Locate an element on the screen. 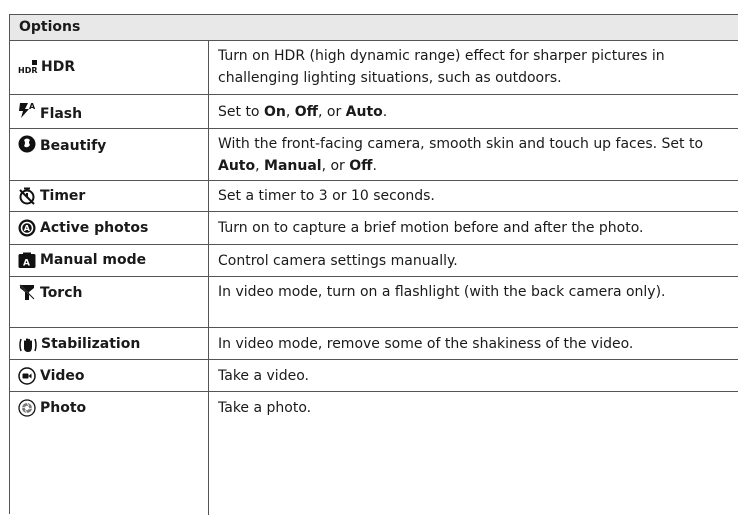 Image resolution: width=738 pixels, height=515 pixels. table-row: Video Take a video. is located at coordinates (374, 376).